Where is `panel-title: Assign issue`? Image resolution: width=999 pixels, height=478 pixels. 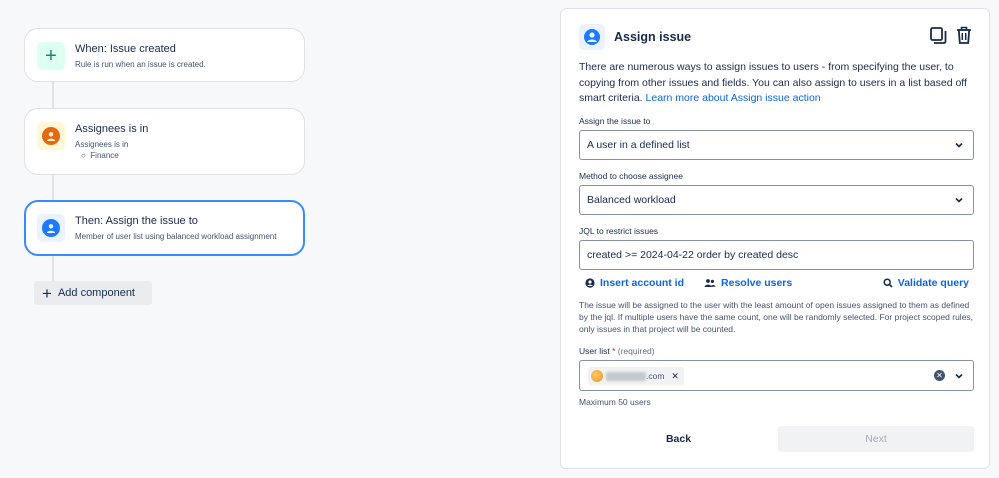
panel-title: Assign issue is located at coordinates (653, 37).